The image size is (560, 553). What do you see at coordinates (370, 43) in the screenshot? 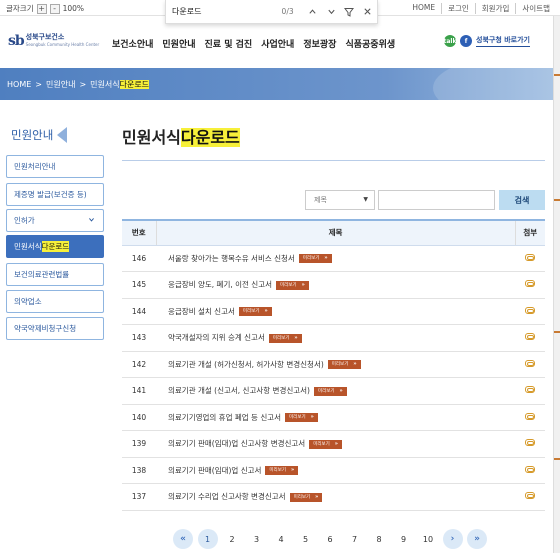
I see `nav-item-food: 식품공중위생` at bounding box center [370, 43].